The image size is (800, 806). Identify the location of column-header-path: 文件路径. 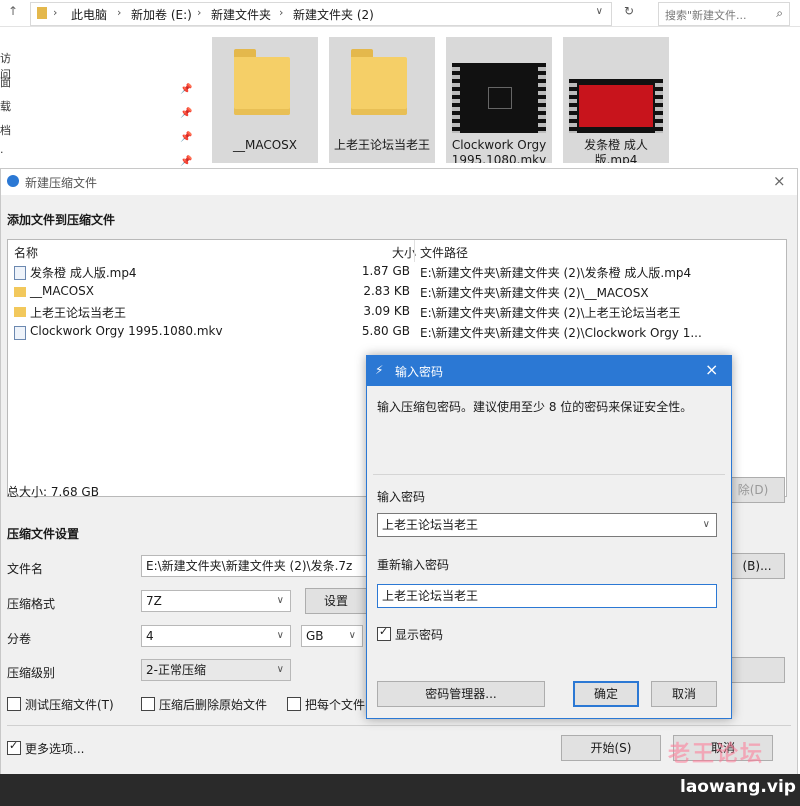
(444, 252).